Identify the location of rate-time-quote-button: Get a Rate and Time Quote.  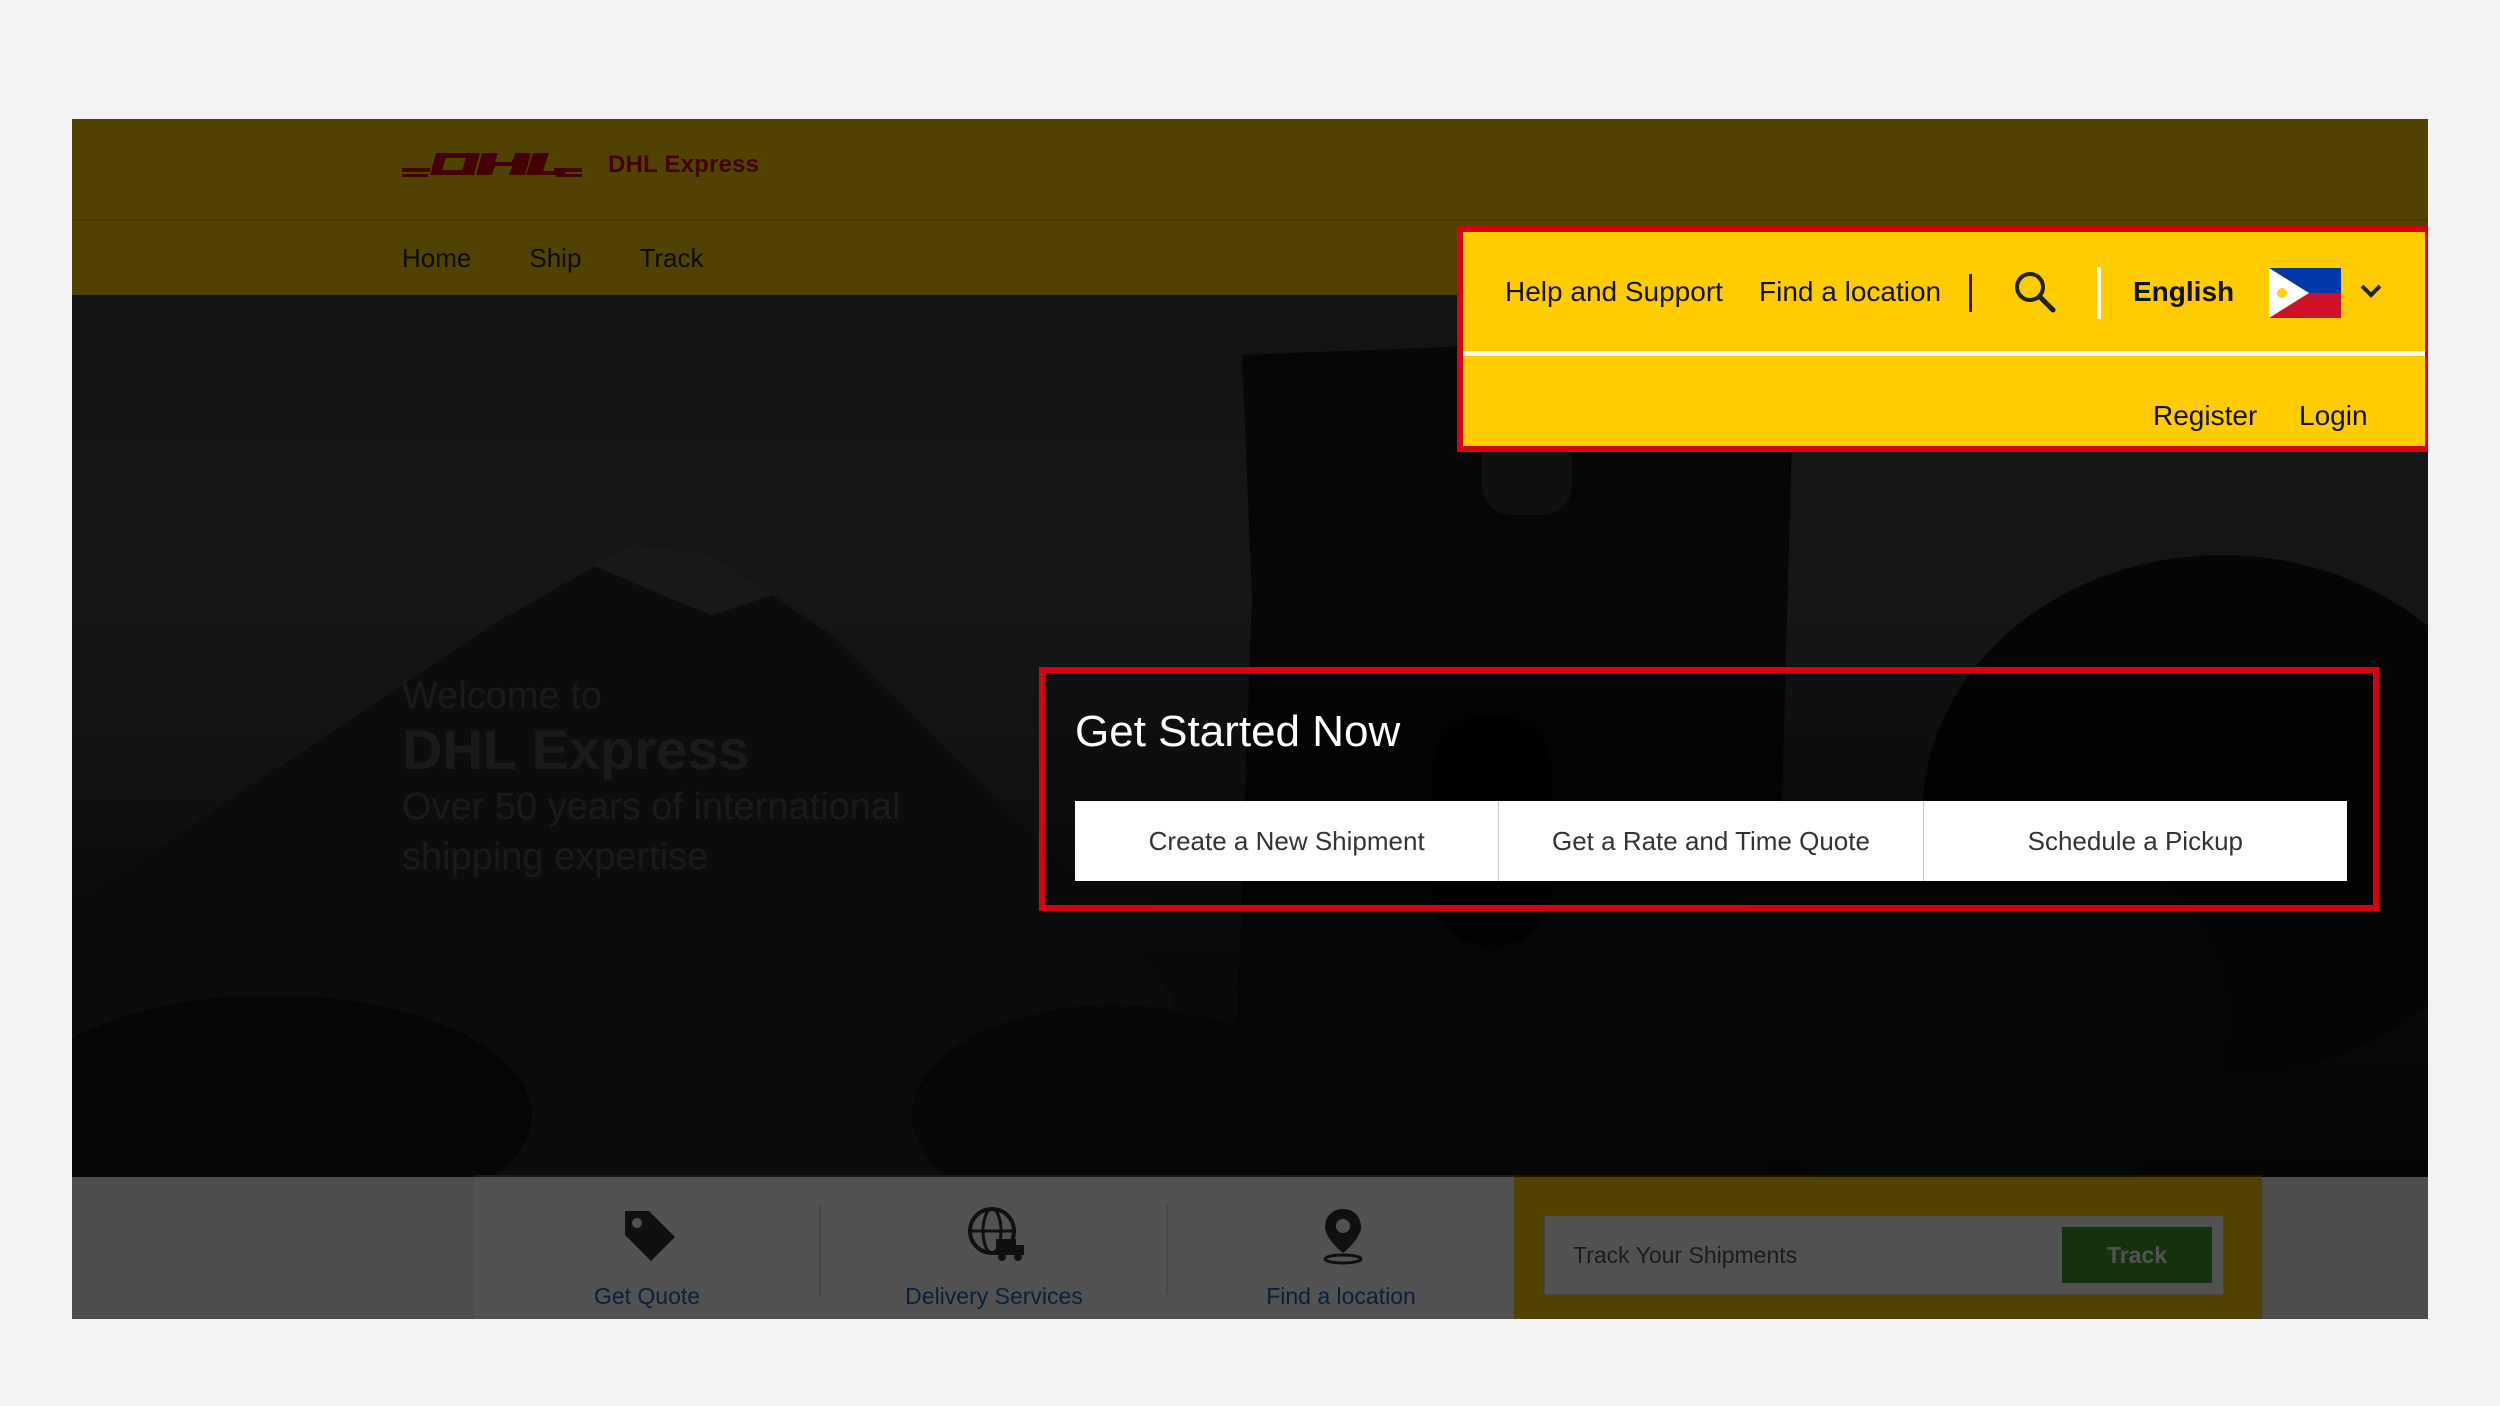
(1711, 841).